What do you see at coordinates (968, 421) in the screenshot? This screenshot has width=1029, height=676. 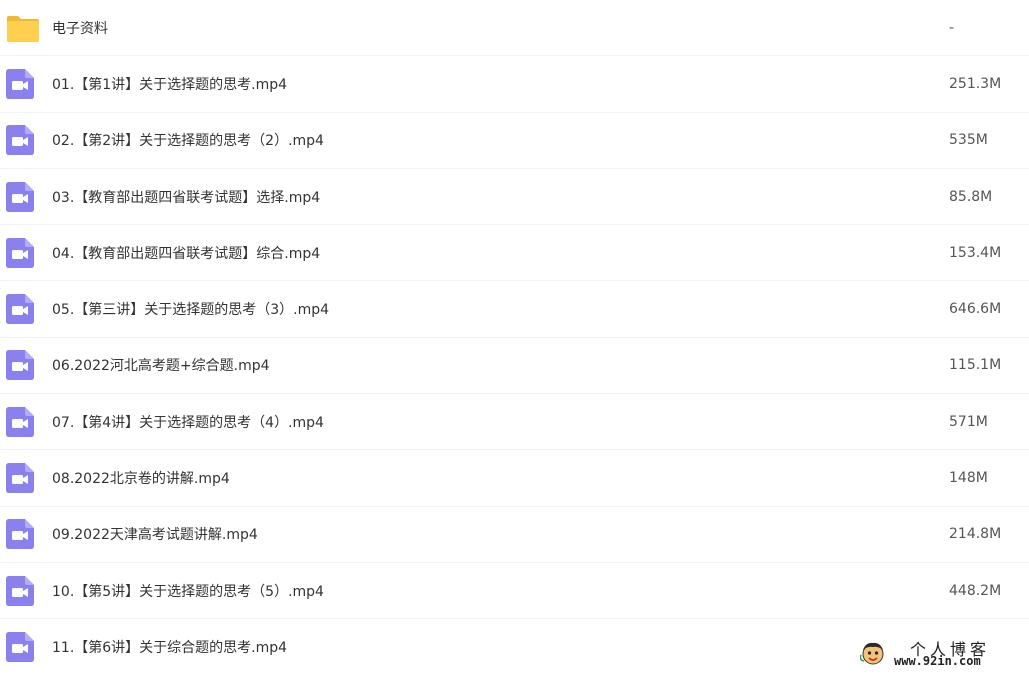 I see `file-size: 571M` at bounding box center [968, 421].